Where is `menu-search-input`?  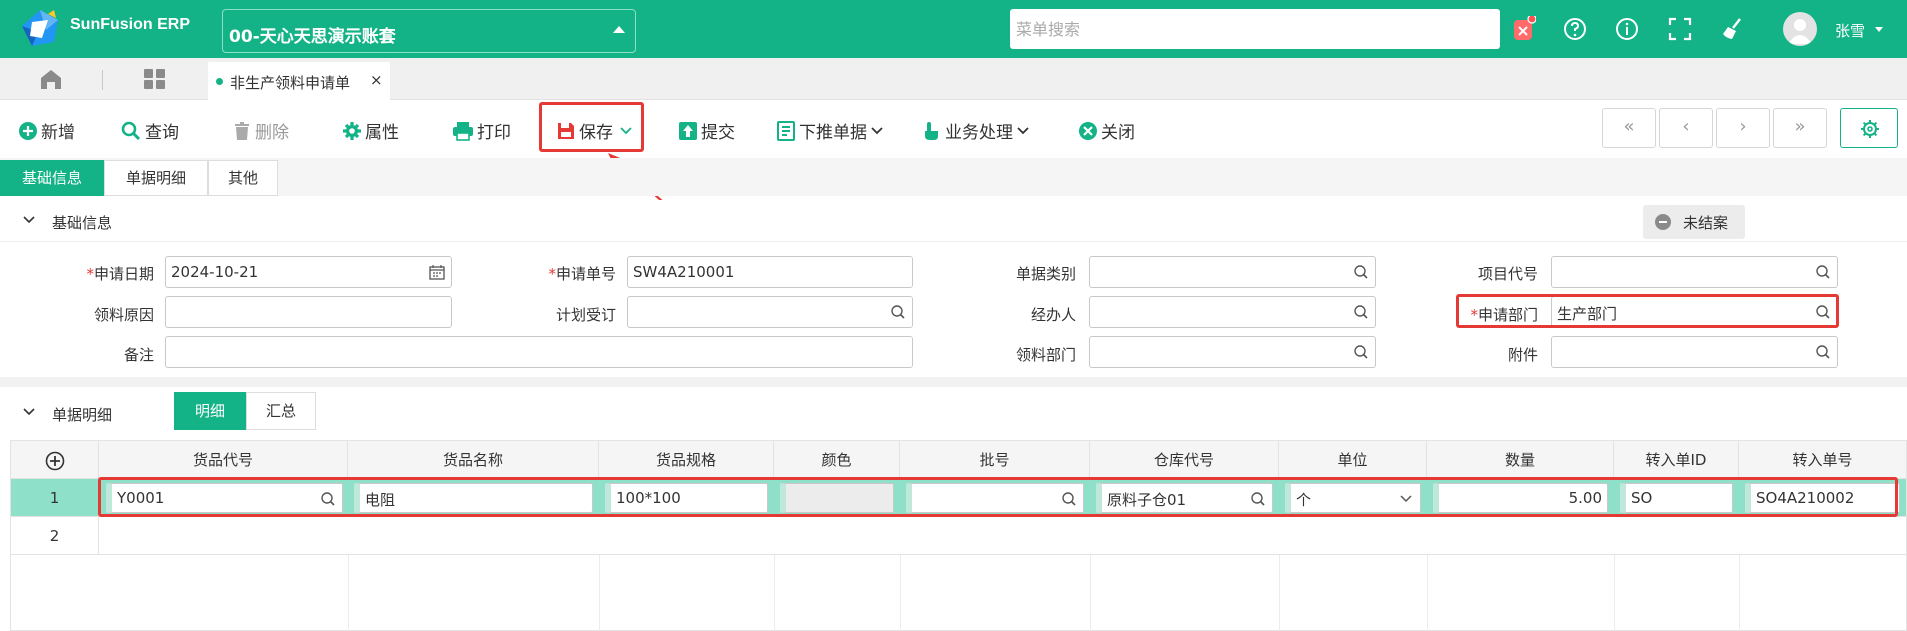 menu-search-input is located at coordinates (1255, 29).